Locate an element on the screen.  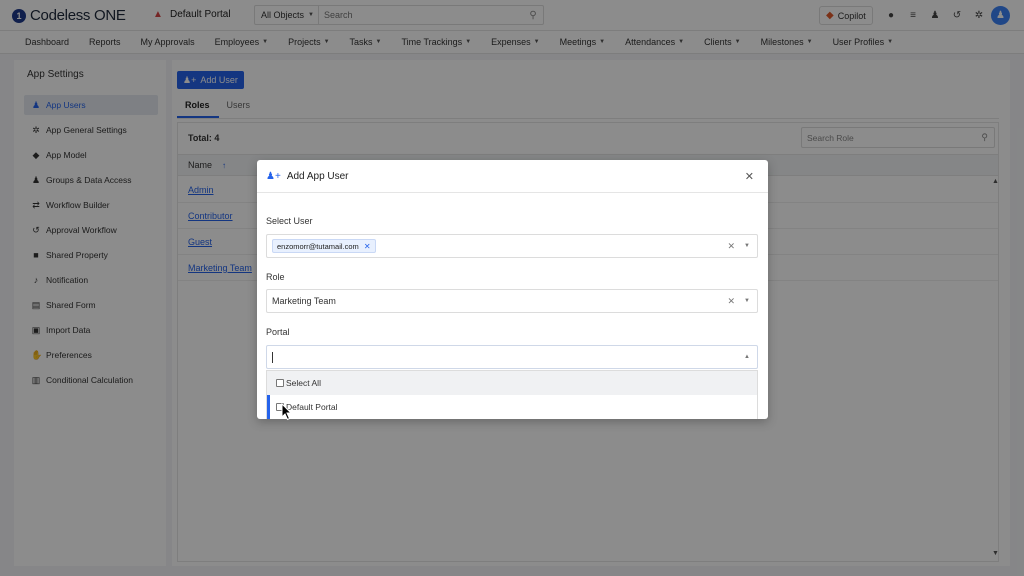
option-label: Select All is located at coordinates (303, 383).